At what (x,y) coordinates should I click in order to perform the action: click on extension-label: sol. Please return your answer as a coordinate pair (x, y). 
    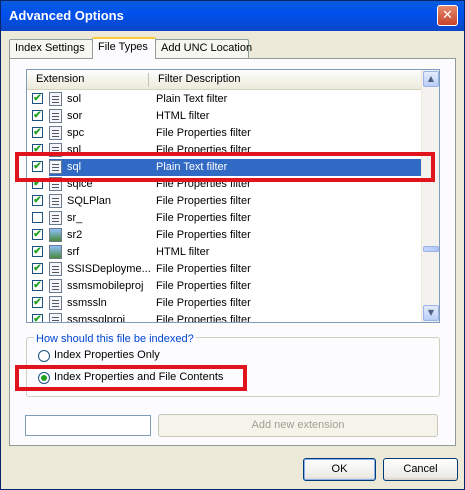
    Looking at the image, I should click on (74, 99).